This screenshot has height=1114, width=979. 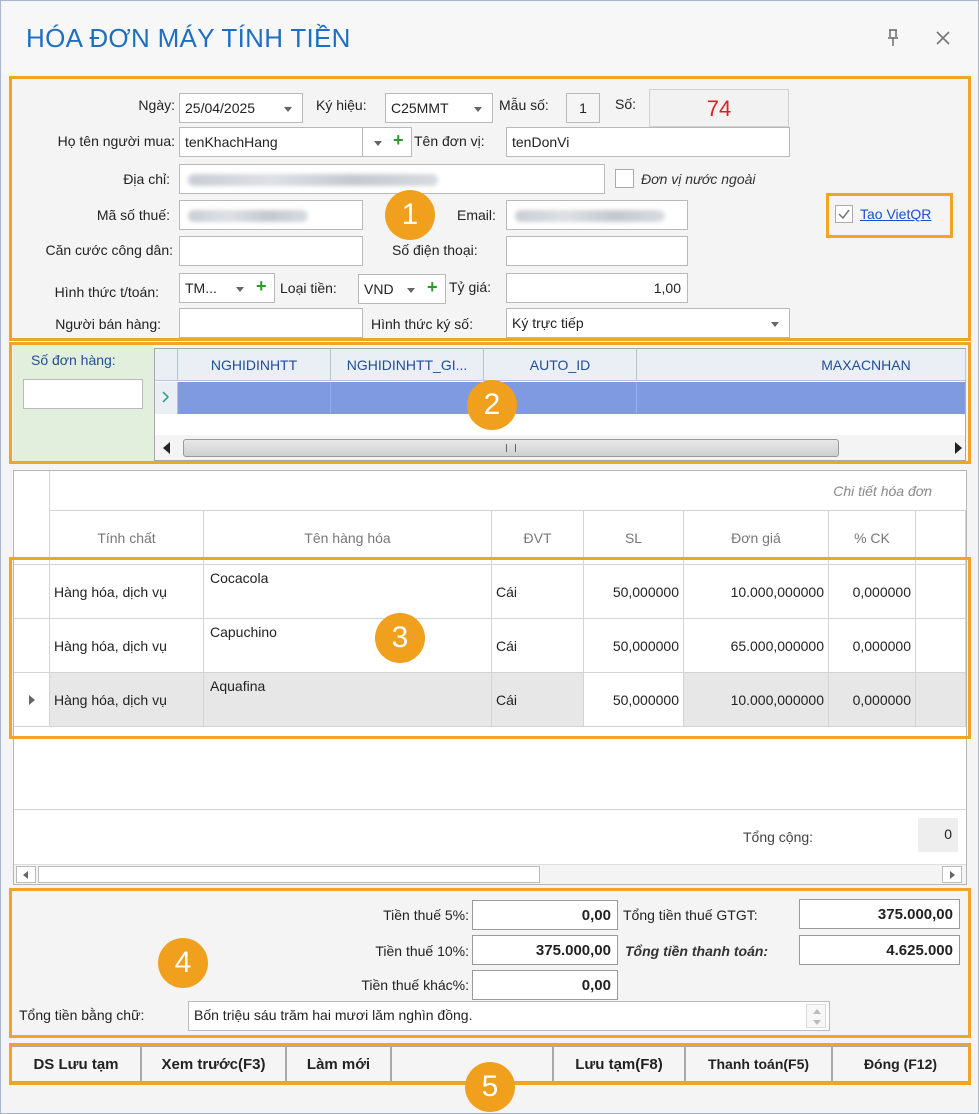 I want to click on ngay-label: Ngày:, so click(x=156, y=105).